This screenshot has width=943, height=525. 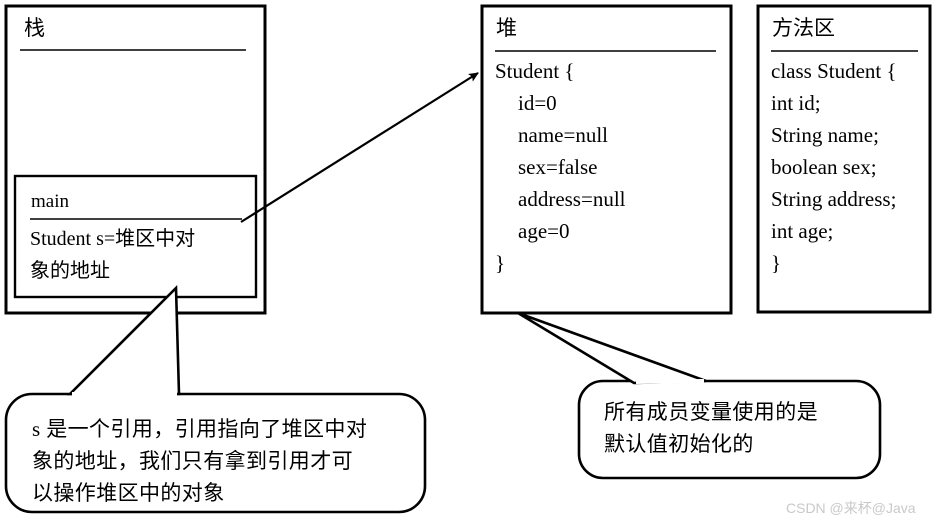 What do you see at coordinates (711, 412) in the screenshot?
I see `default-values-callout-line-1: 所有成员变量使用的是` at bounding box center [711, 412].